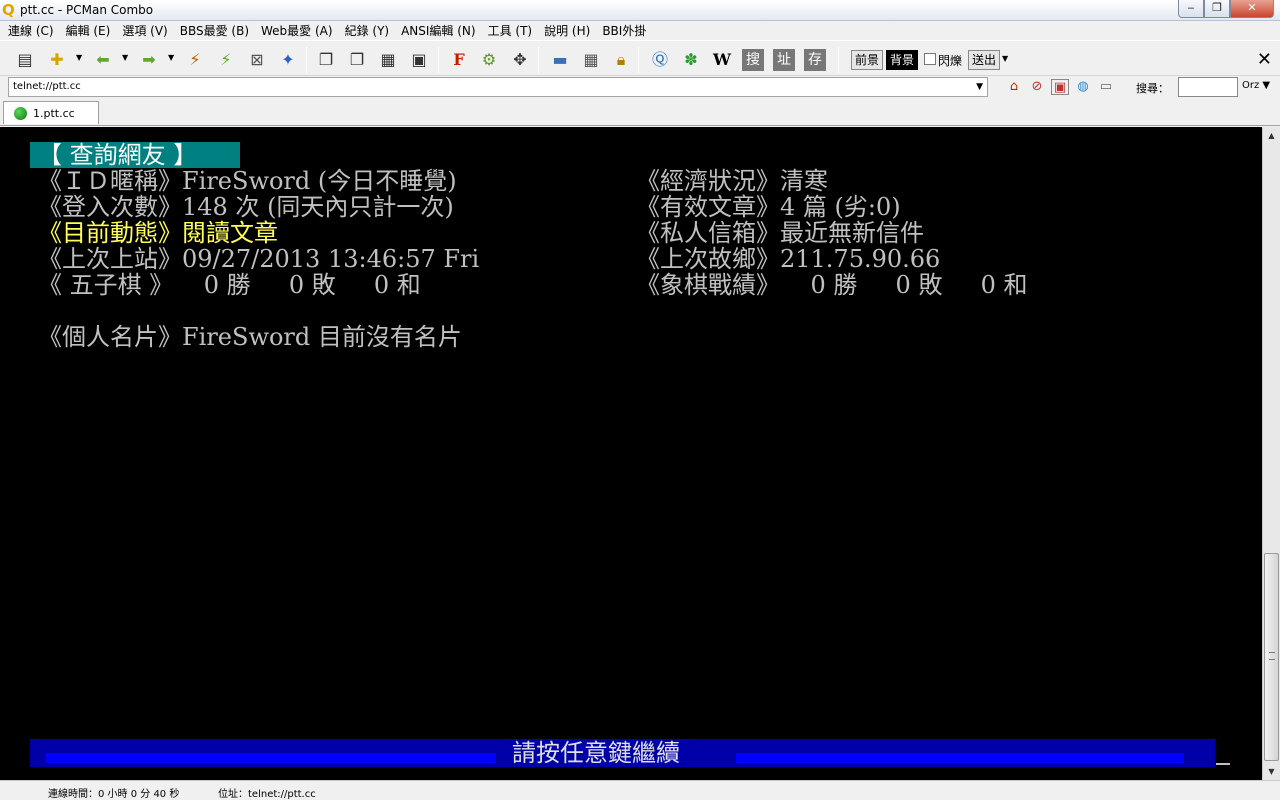 This screenshot has width=1280, height=800. What do you see at coordinates (88, 30) in the screenshot?
I see `menu-edit: 編輯 (E)` at bounding box center [88, 30].